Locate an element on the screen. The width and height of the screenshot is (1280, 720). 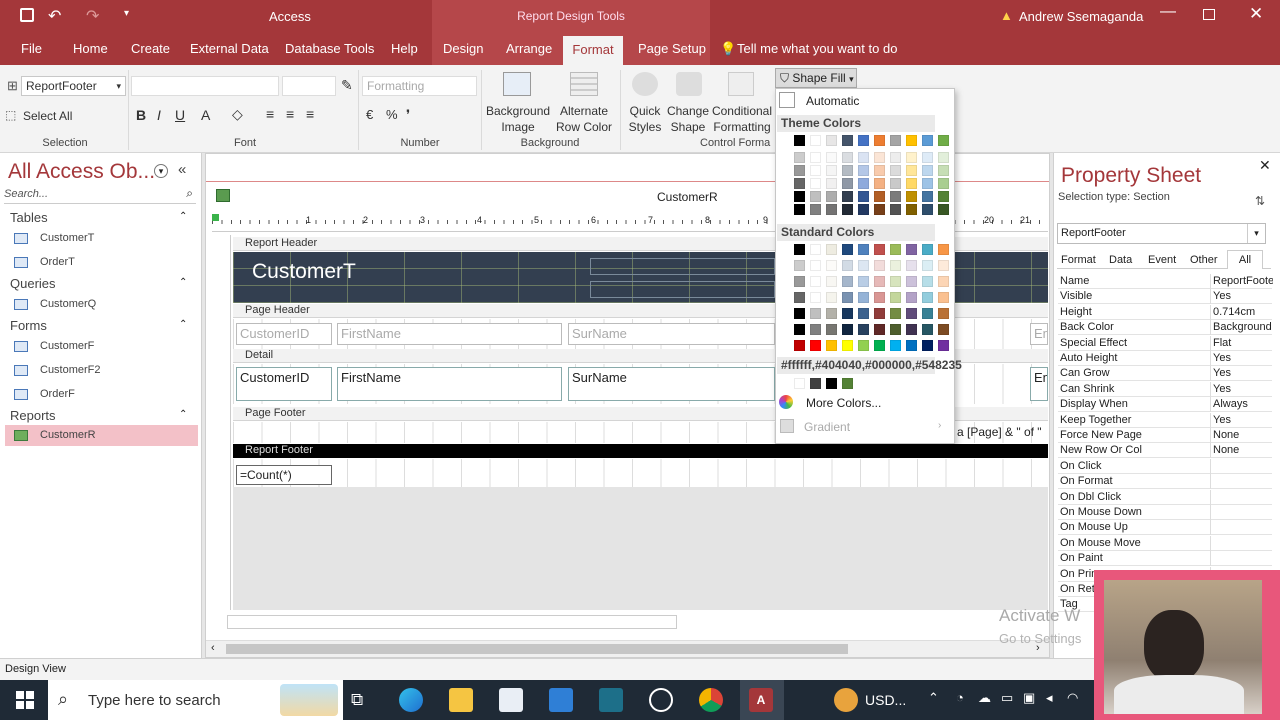
prop-tab-format: Format is located at coordinates (1078, 260).